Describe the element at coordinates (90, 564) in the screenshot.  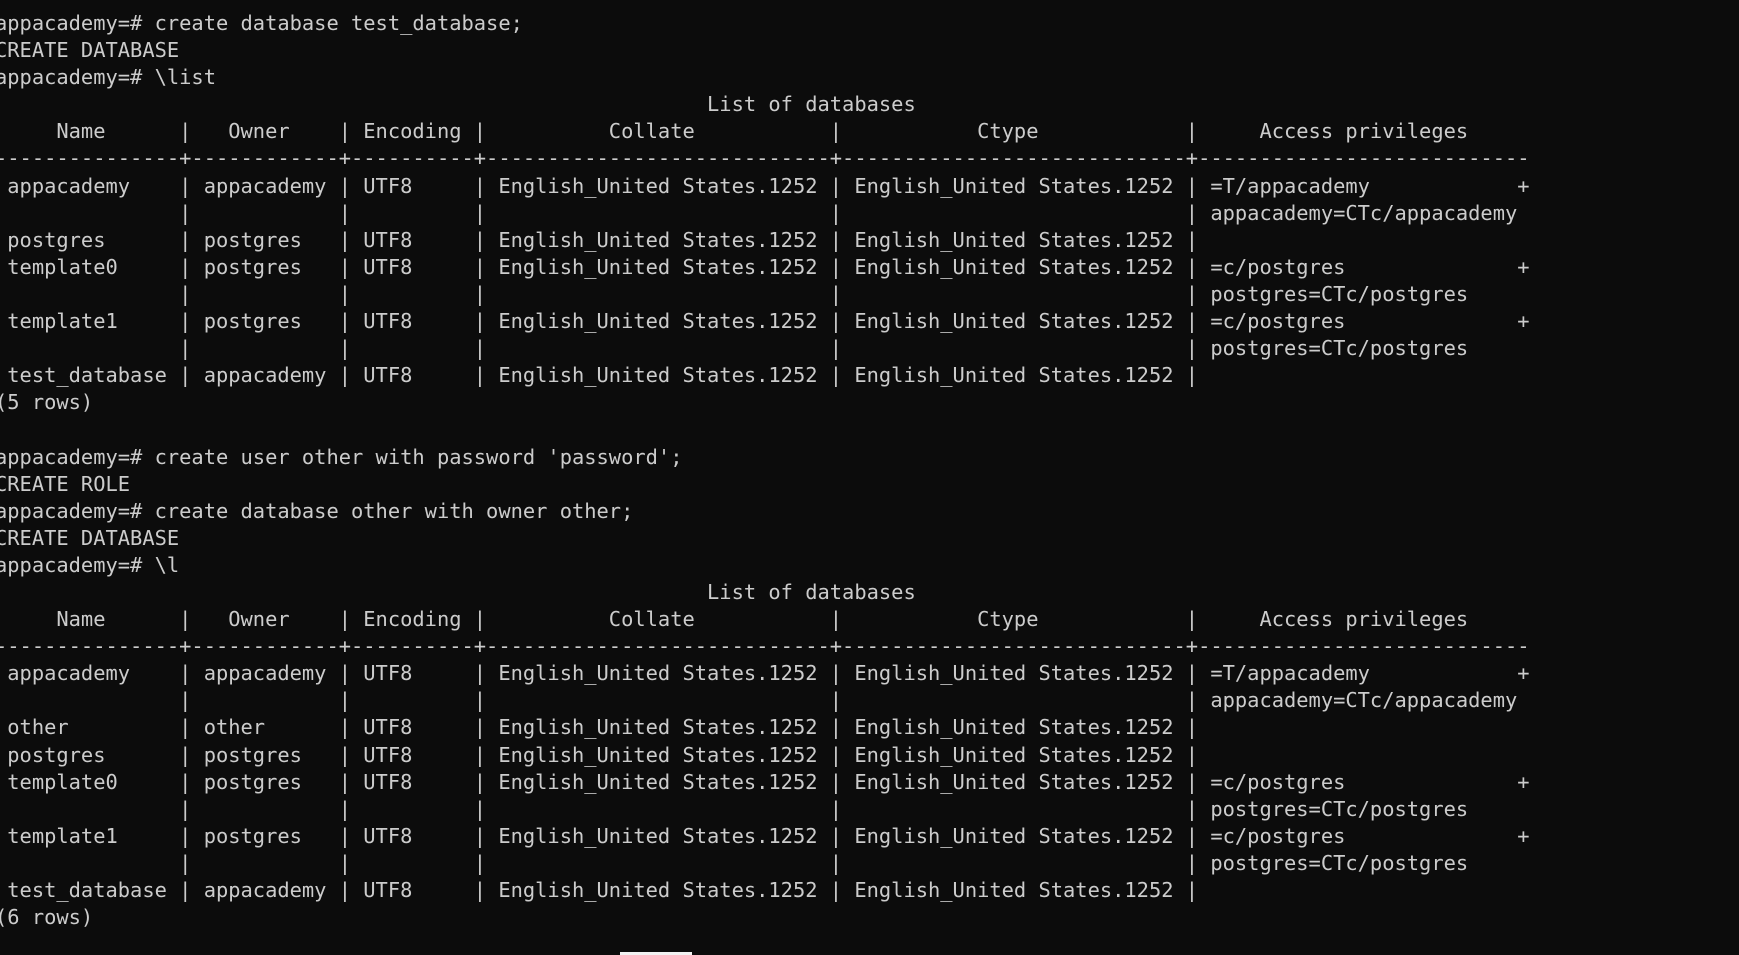
I see `terminal-line: appacademy=# \l` at that location.